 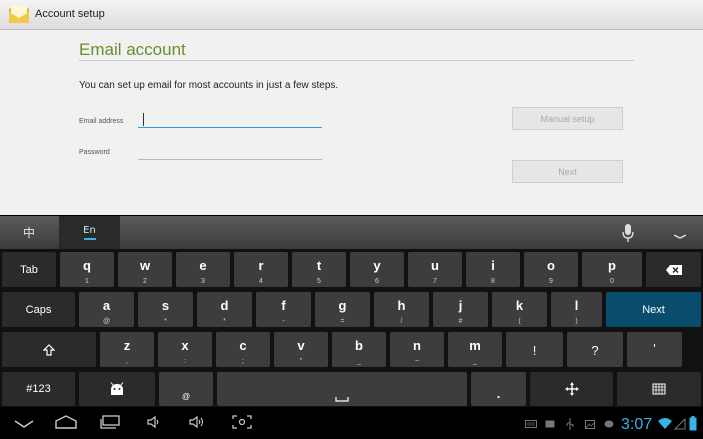 What do you see at coordinates (110, 422) in the screenshot?
I see `recent-apps-icon` at bounding box center [110, 422].